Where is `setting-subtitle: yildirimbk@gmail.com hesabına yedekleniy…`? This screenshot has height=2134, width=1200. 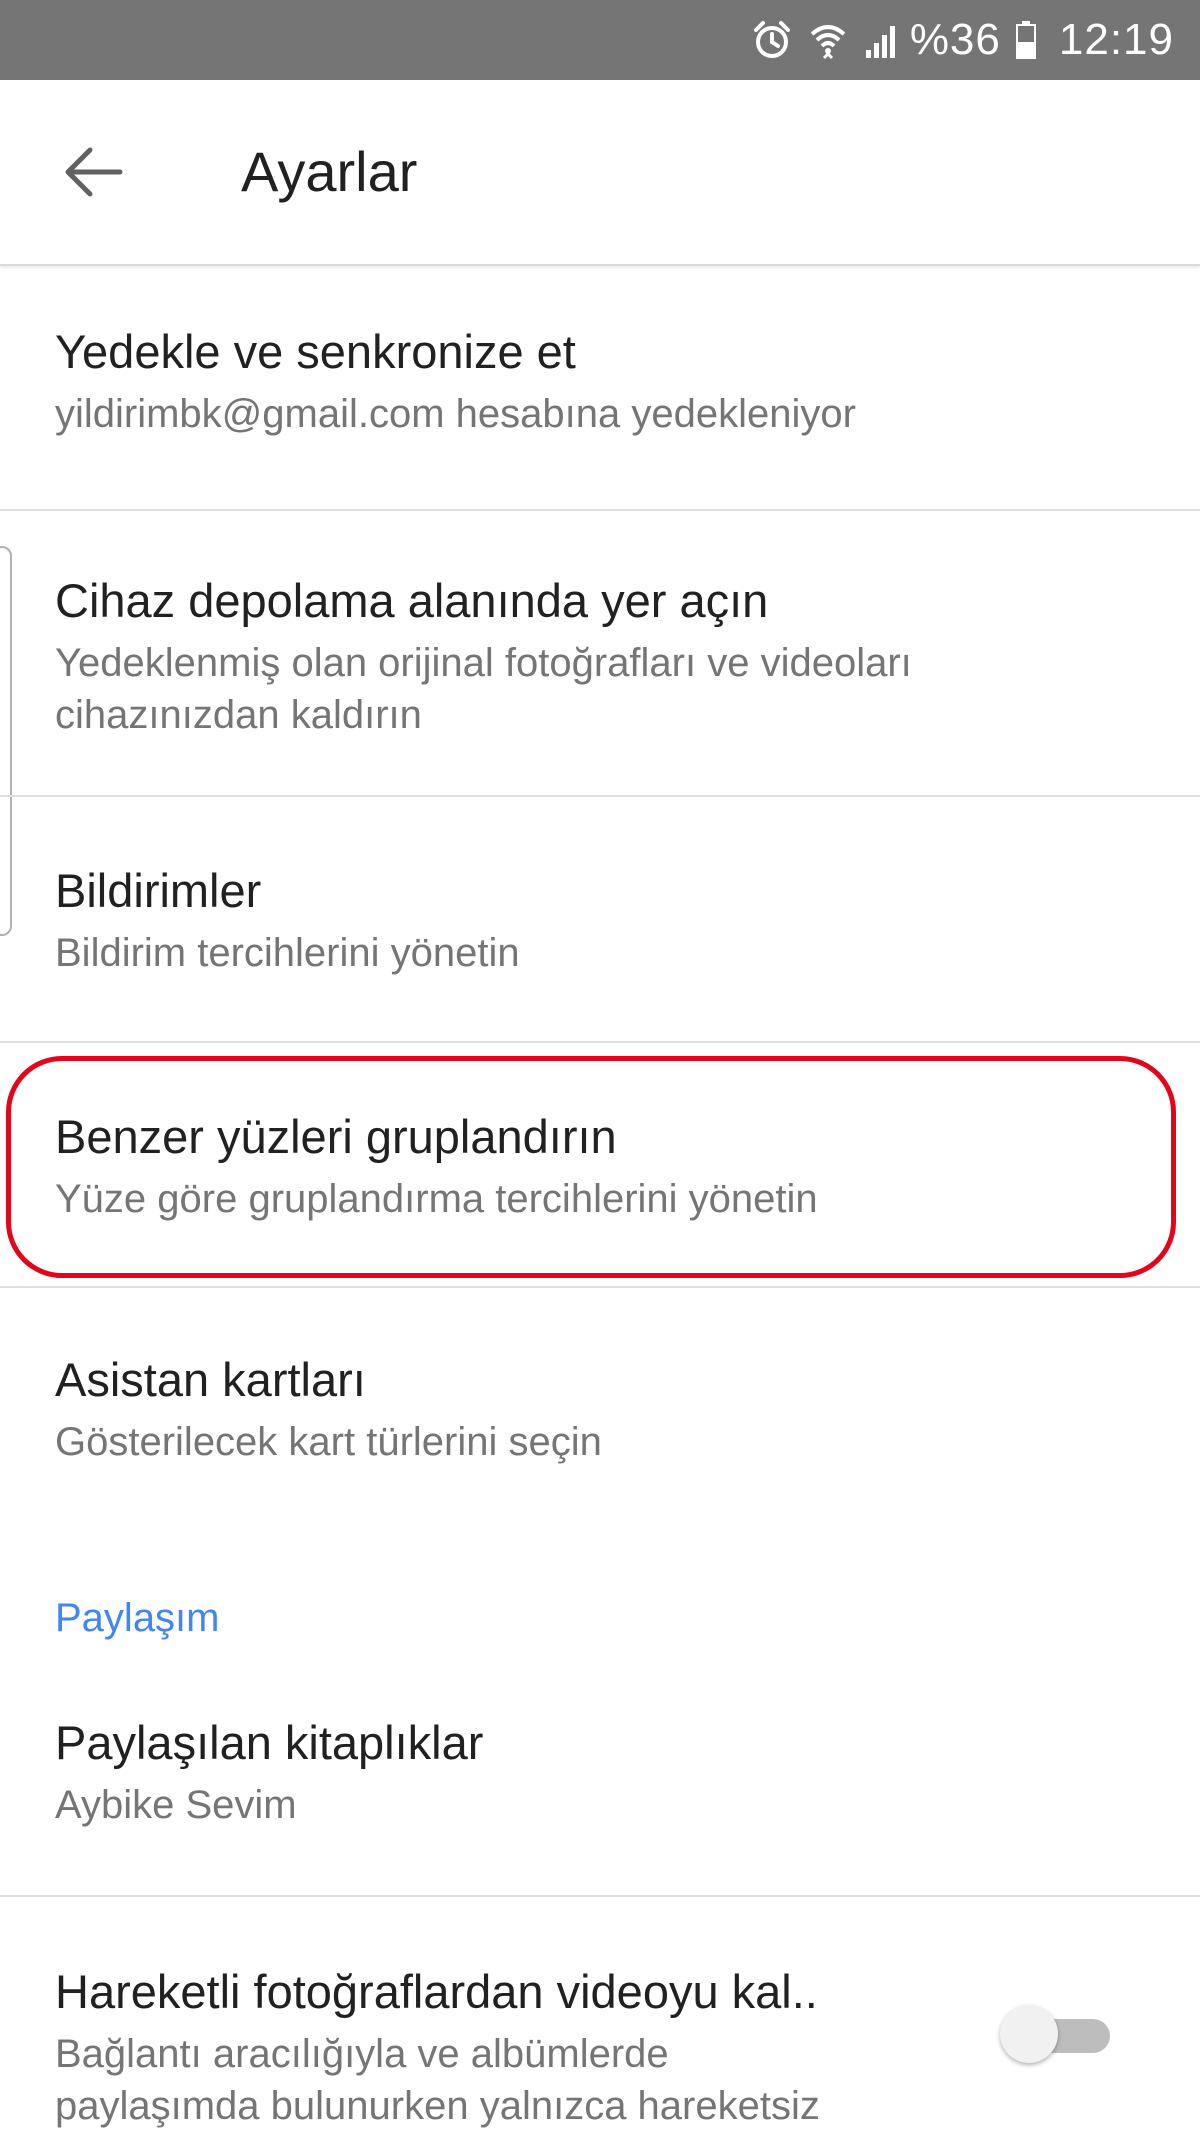 setting-subtitle: yildirimbk@gmail.com hesabına yedekleniy… is located at coordinates (455, 414).